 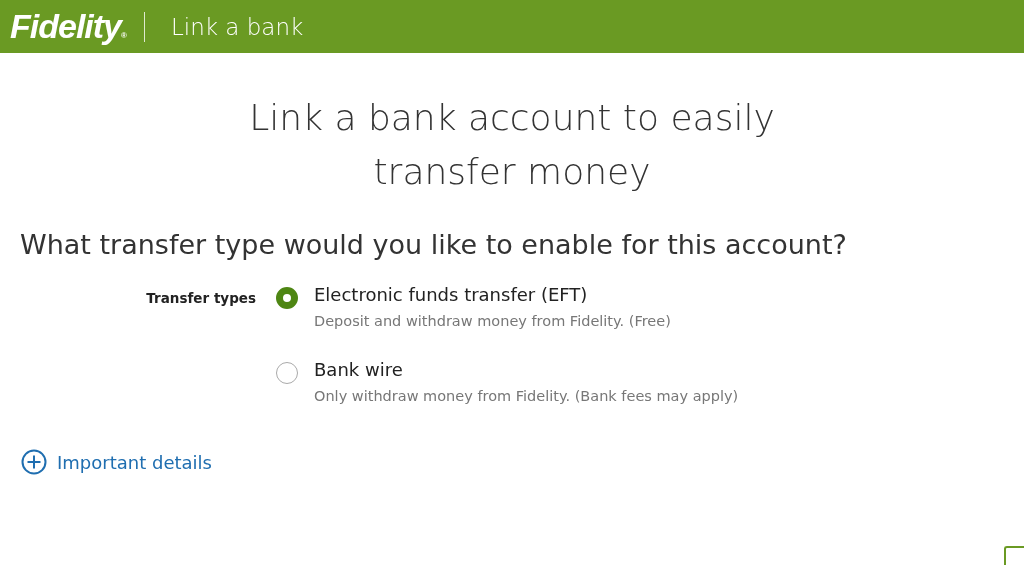 I want to click on option-description: Deposit and withdraw money from Fidelity. (Free), so click(x=492, y=321).